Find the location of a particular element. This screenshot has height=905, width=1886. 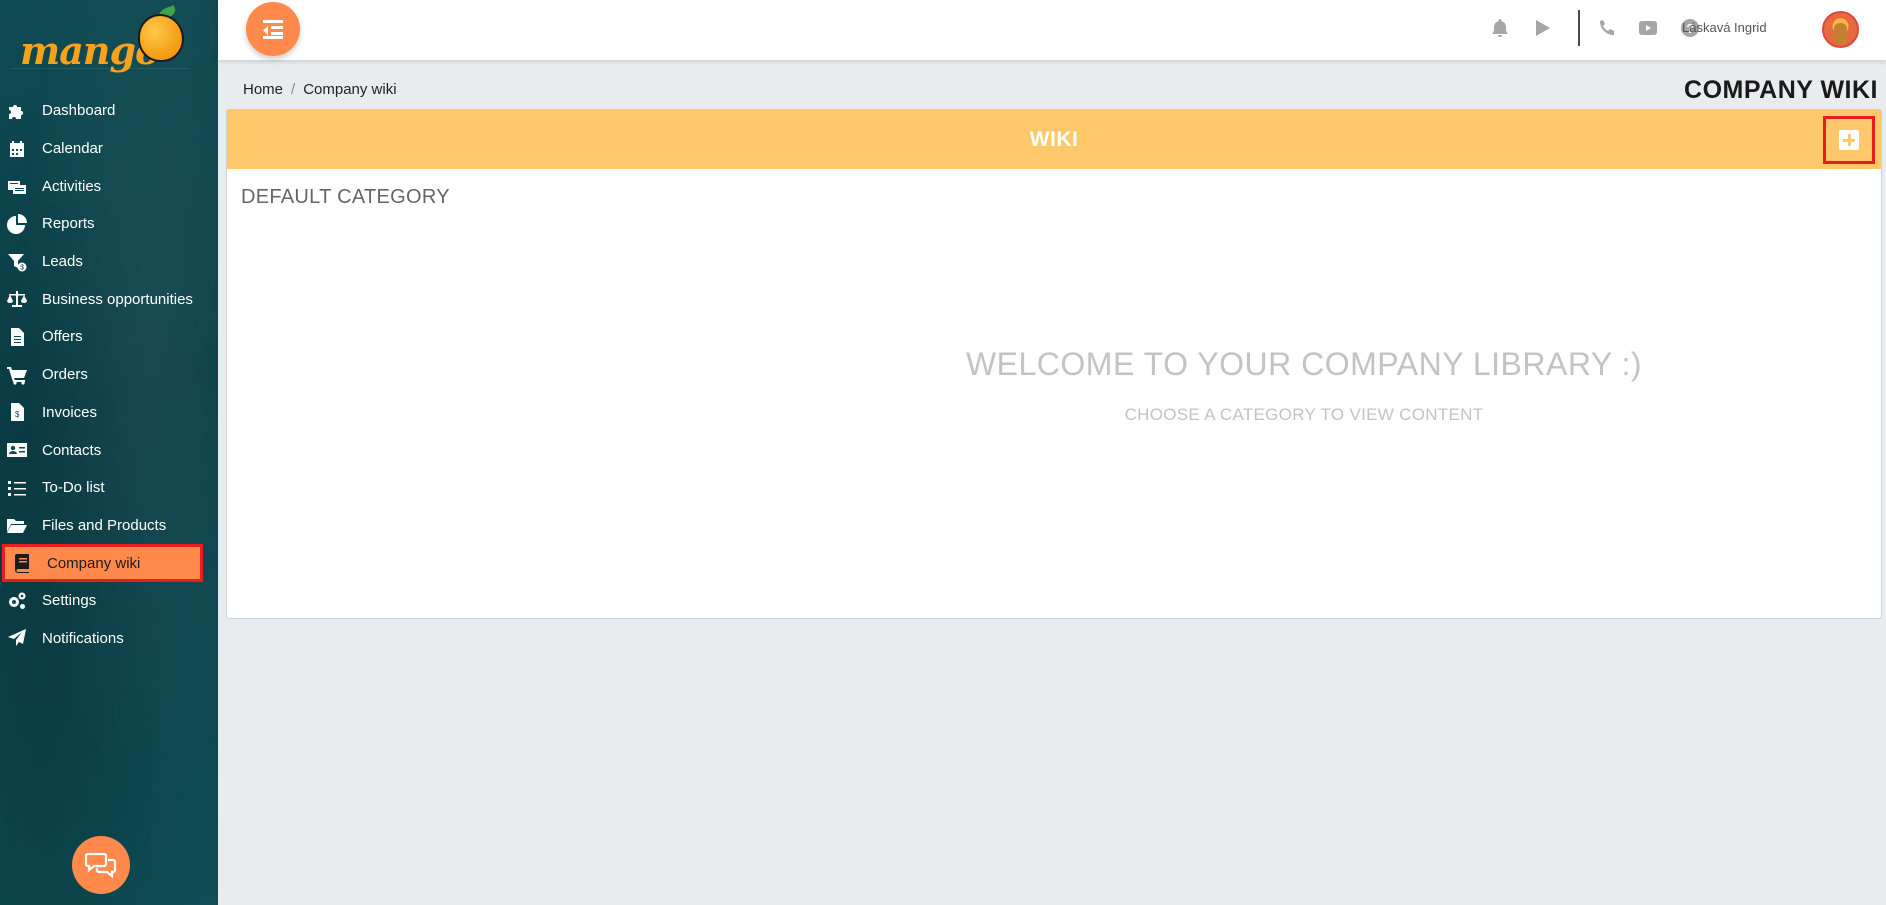

folder-open-icon is located at coordinates (17, 525).